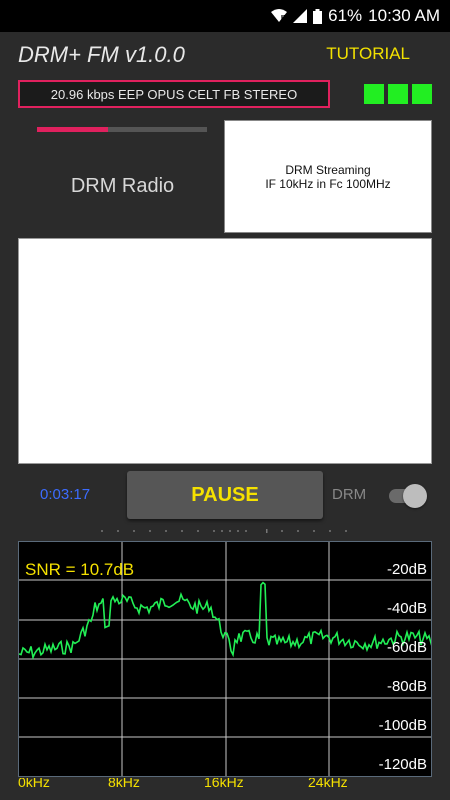 The width and height of the screenshot is (450, 800). I want to click on db-label: -60dB, so click(406, 647).